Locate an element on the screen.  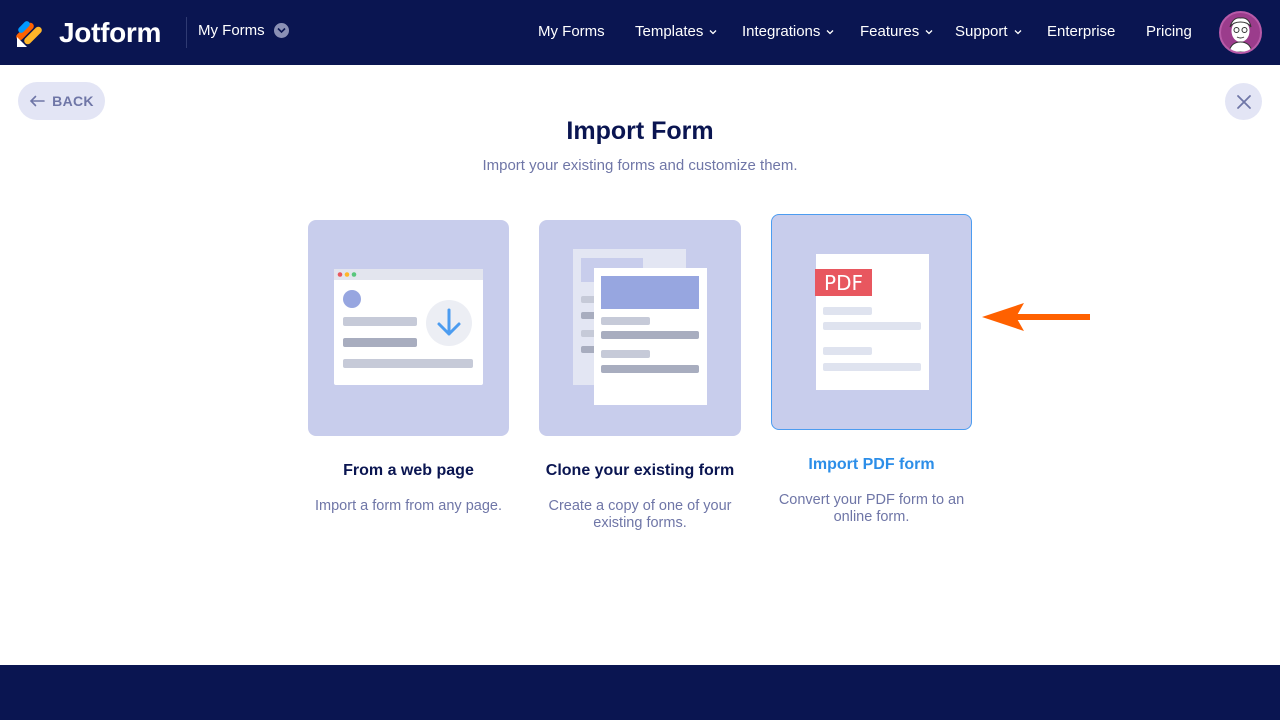
nav-pricing: Pricing is located at coordinates (1169, 31).